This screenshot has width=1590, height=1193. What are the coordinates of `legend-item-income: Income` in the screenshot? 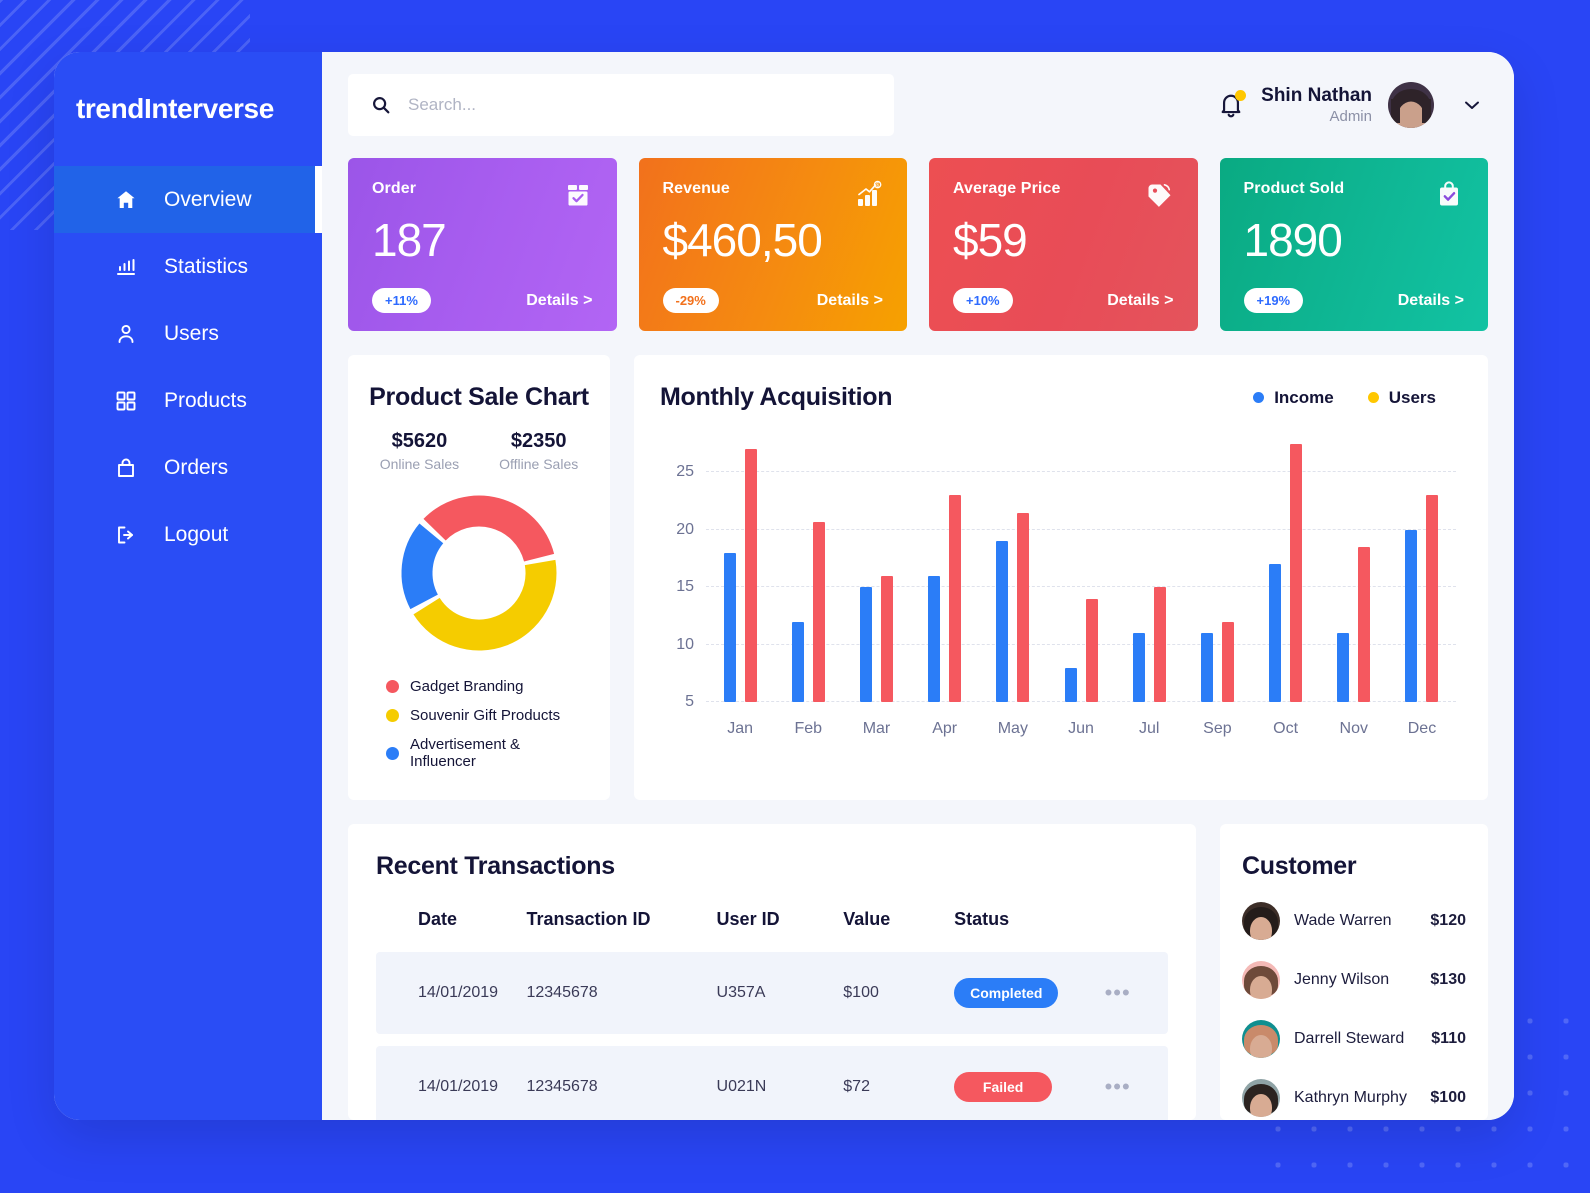 It's located at (1293, 398).